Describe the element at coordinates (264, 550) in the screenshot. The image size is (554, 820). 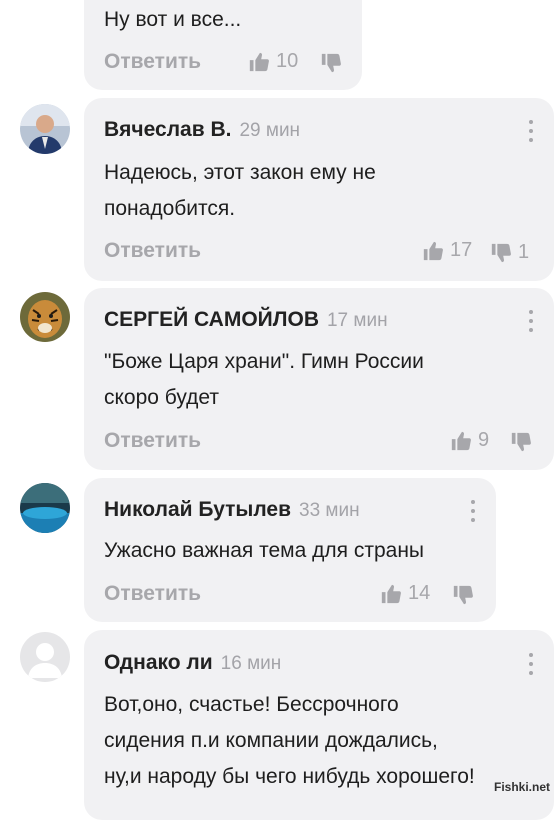
I see `comment-text: Ужасно важная тема для страны` at that location.